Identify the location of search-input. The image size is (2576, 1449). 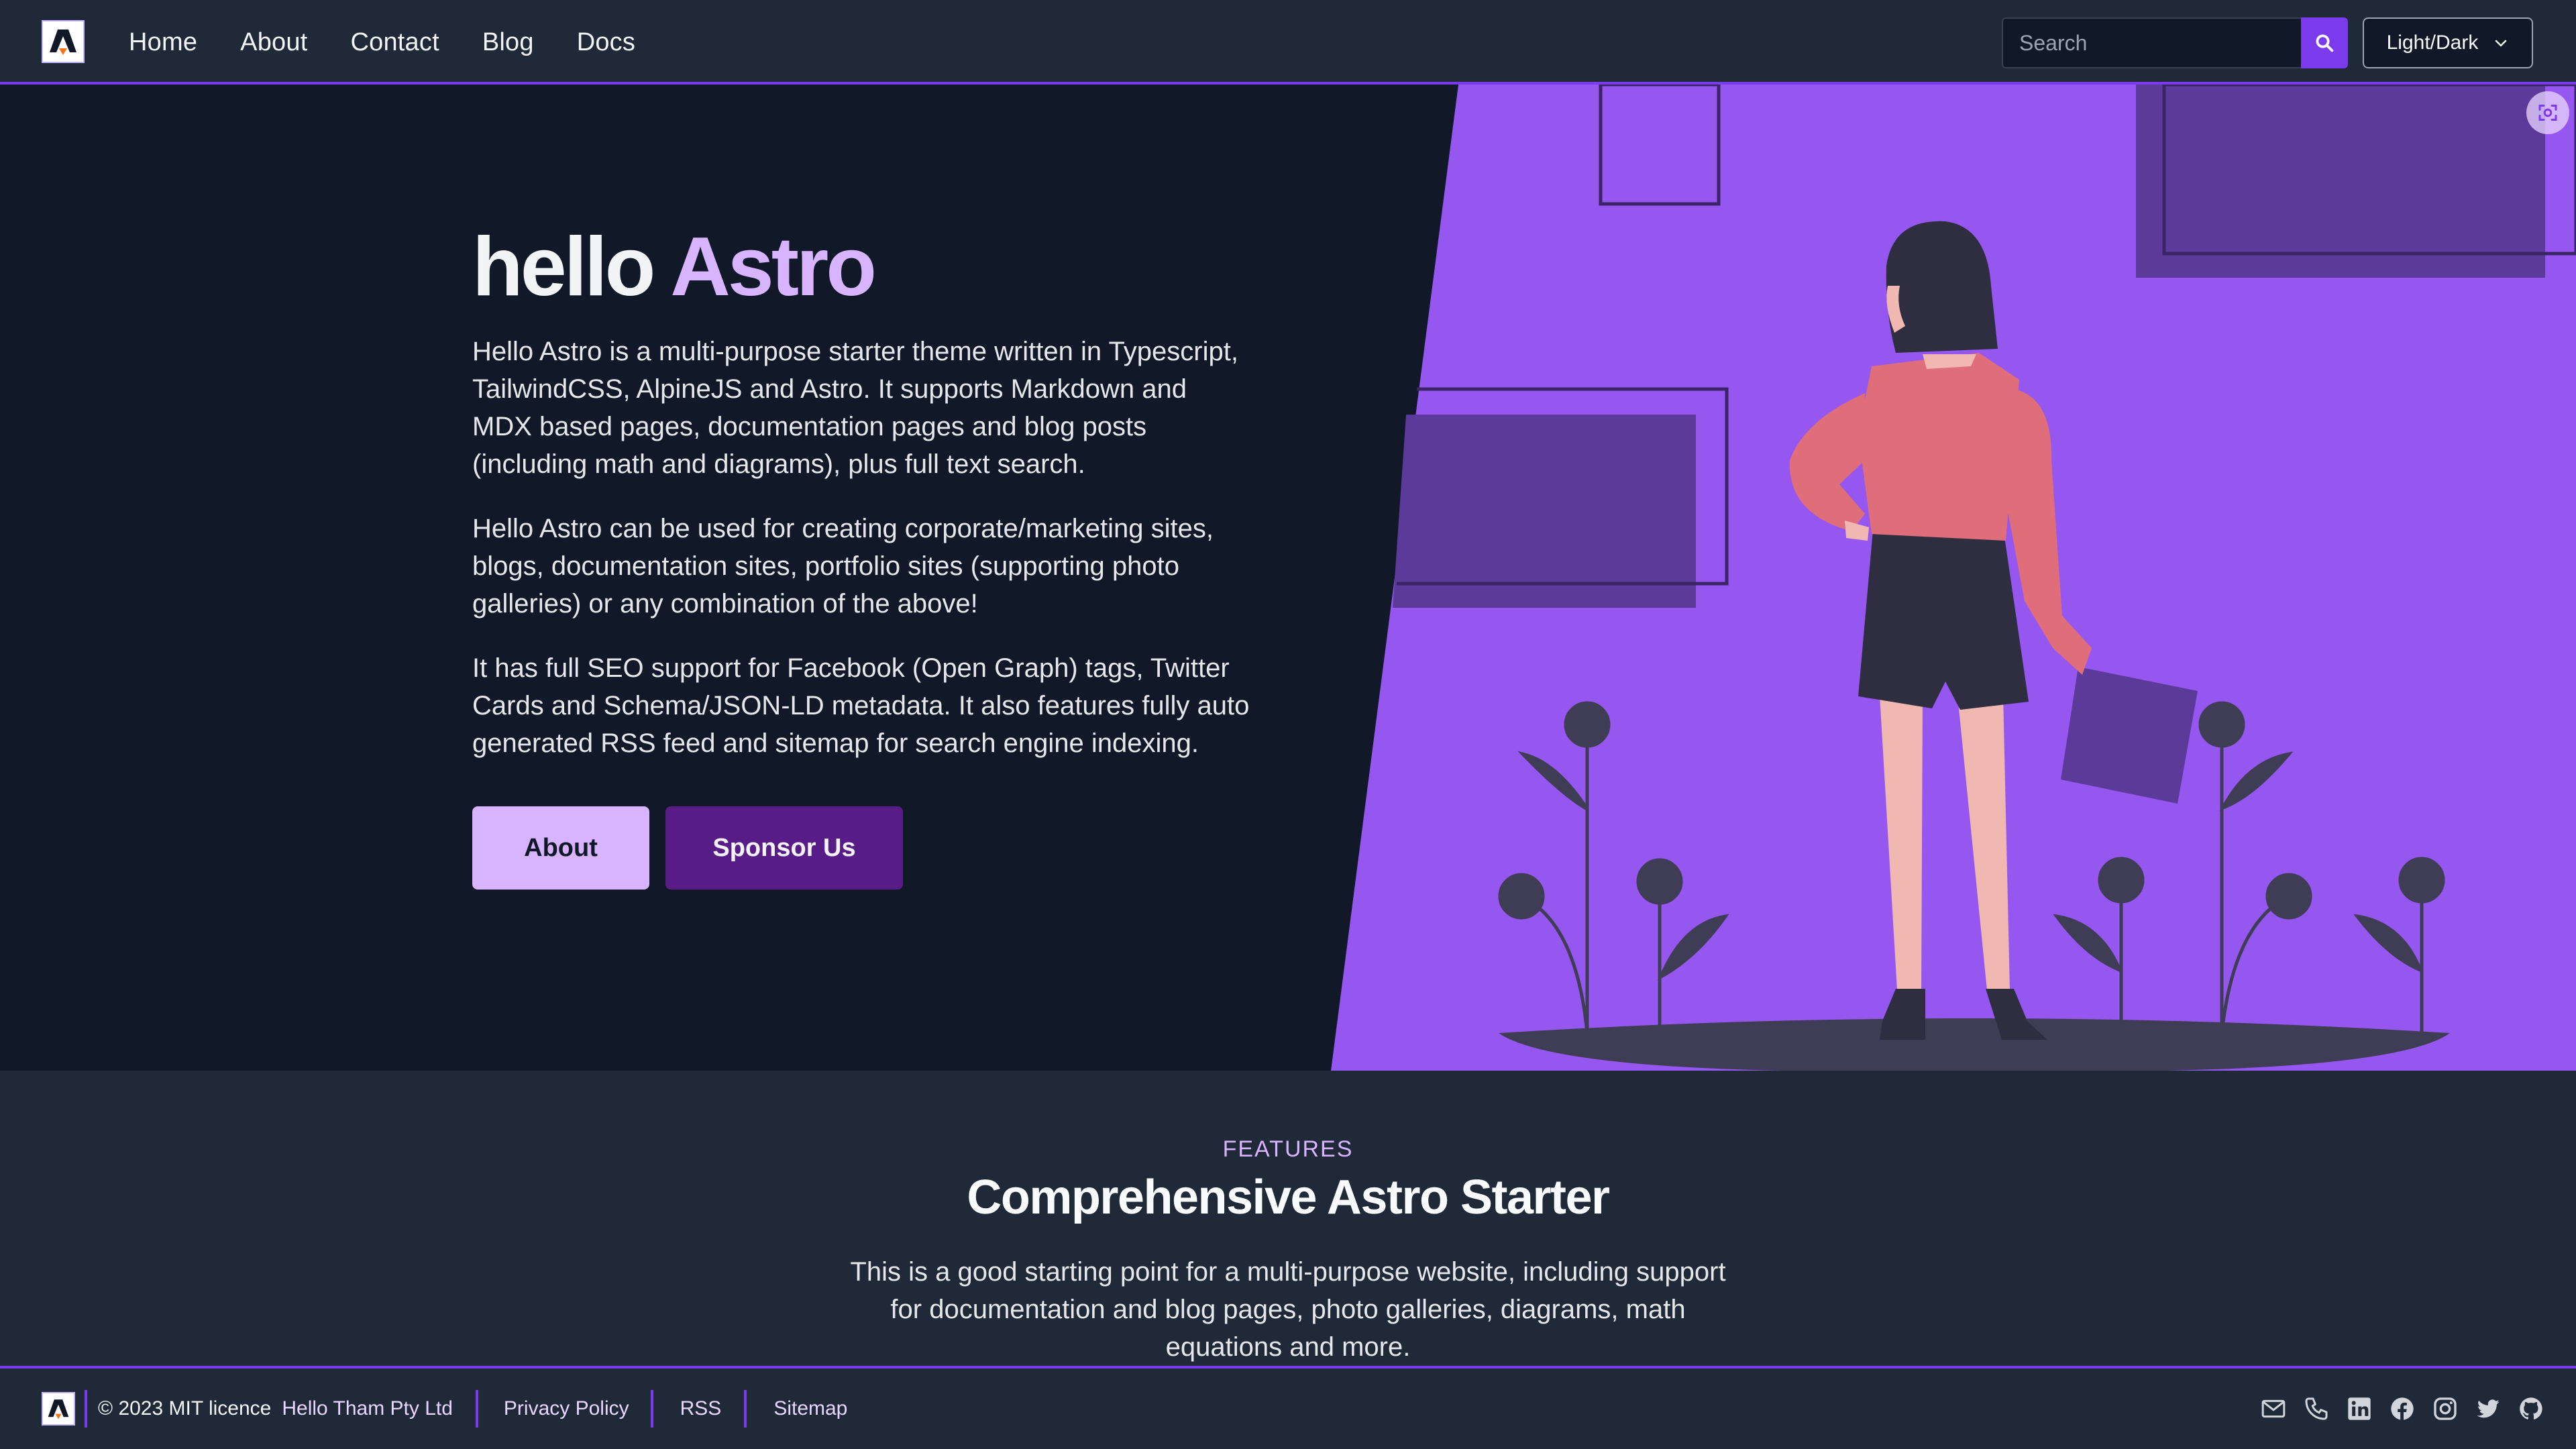
(2151, 42).